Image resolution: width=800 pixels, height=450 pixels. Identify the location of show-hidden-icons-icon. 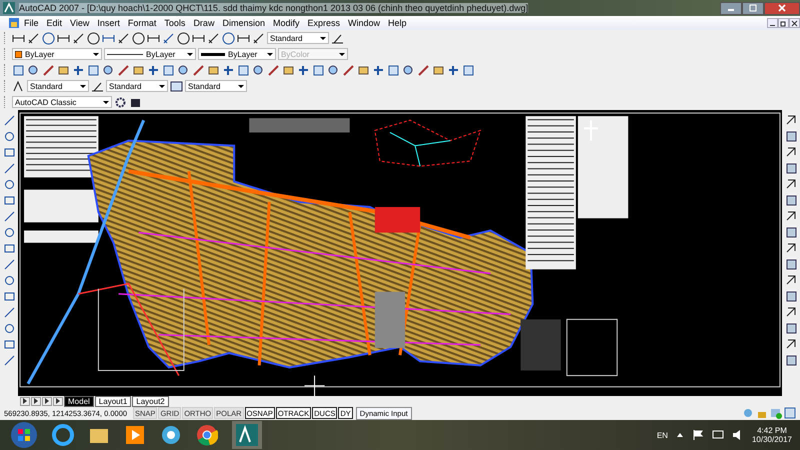
(680, 435).